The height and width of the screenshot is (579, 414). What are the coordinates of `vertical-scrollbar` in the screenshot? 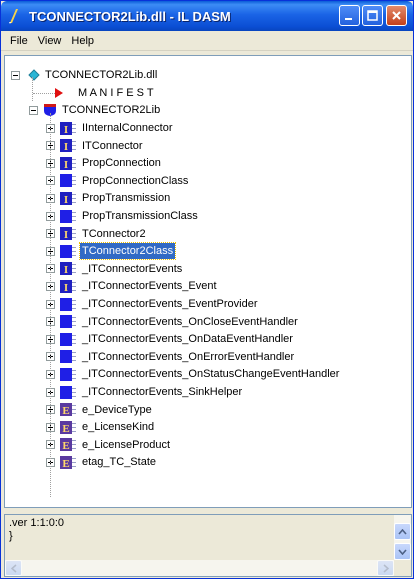 It's located at (402, 538).